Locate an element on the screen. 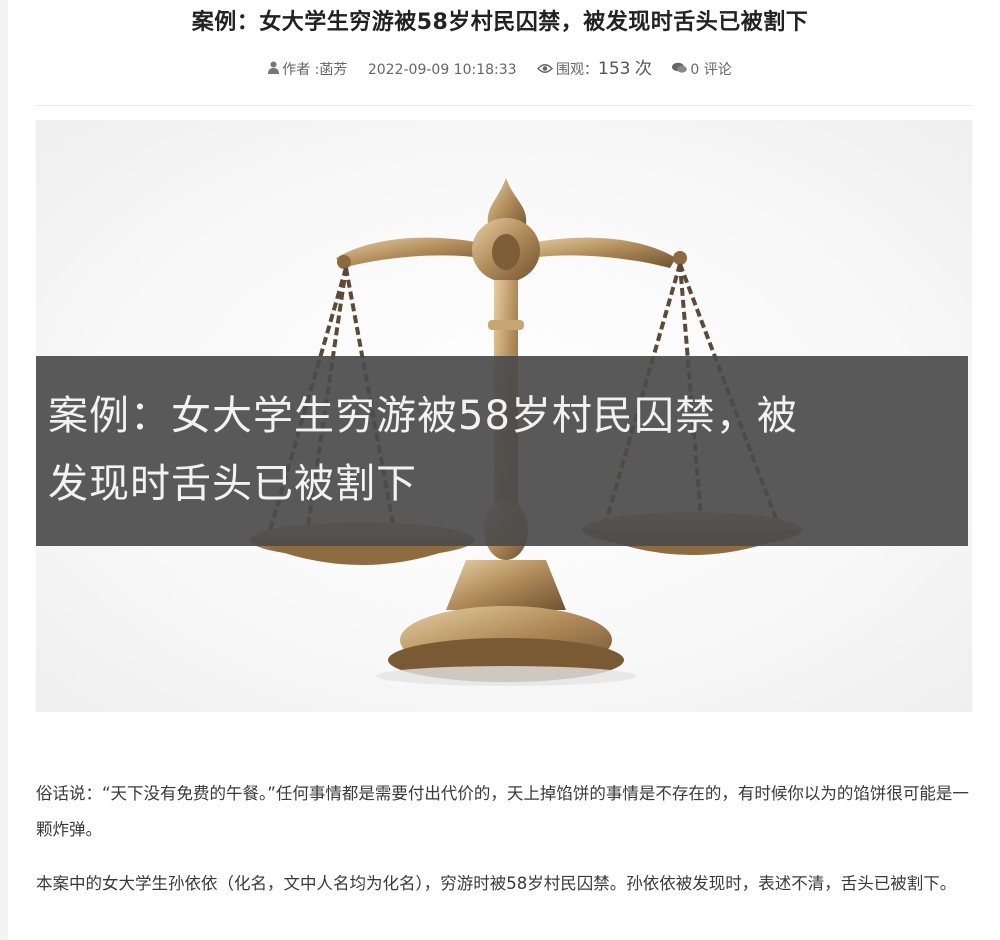 This screenshot has height=940, width=1000. views-label: 围观： is located at coordinates (577, 70).